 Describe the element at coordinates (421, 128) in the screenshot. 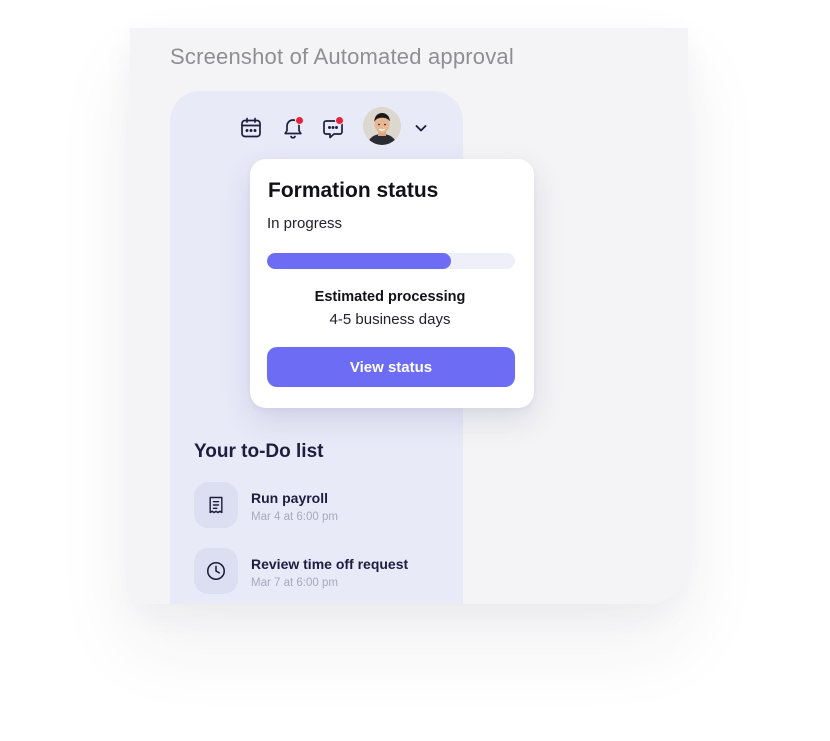

I see `chevron-down-icon` at that location.